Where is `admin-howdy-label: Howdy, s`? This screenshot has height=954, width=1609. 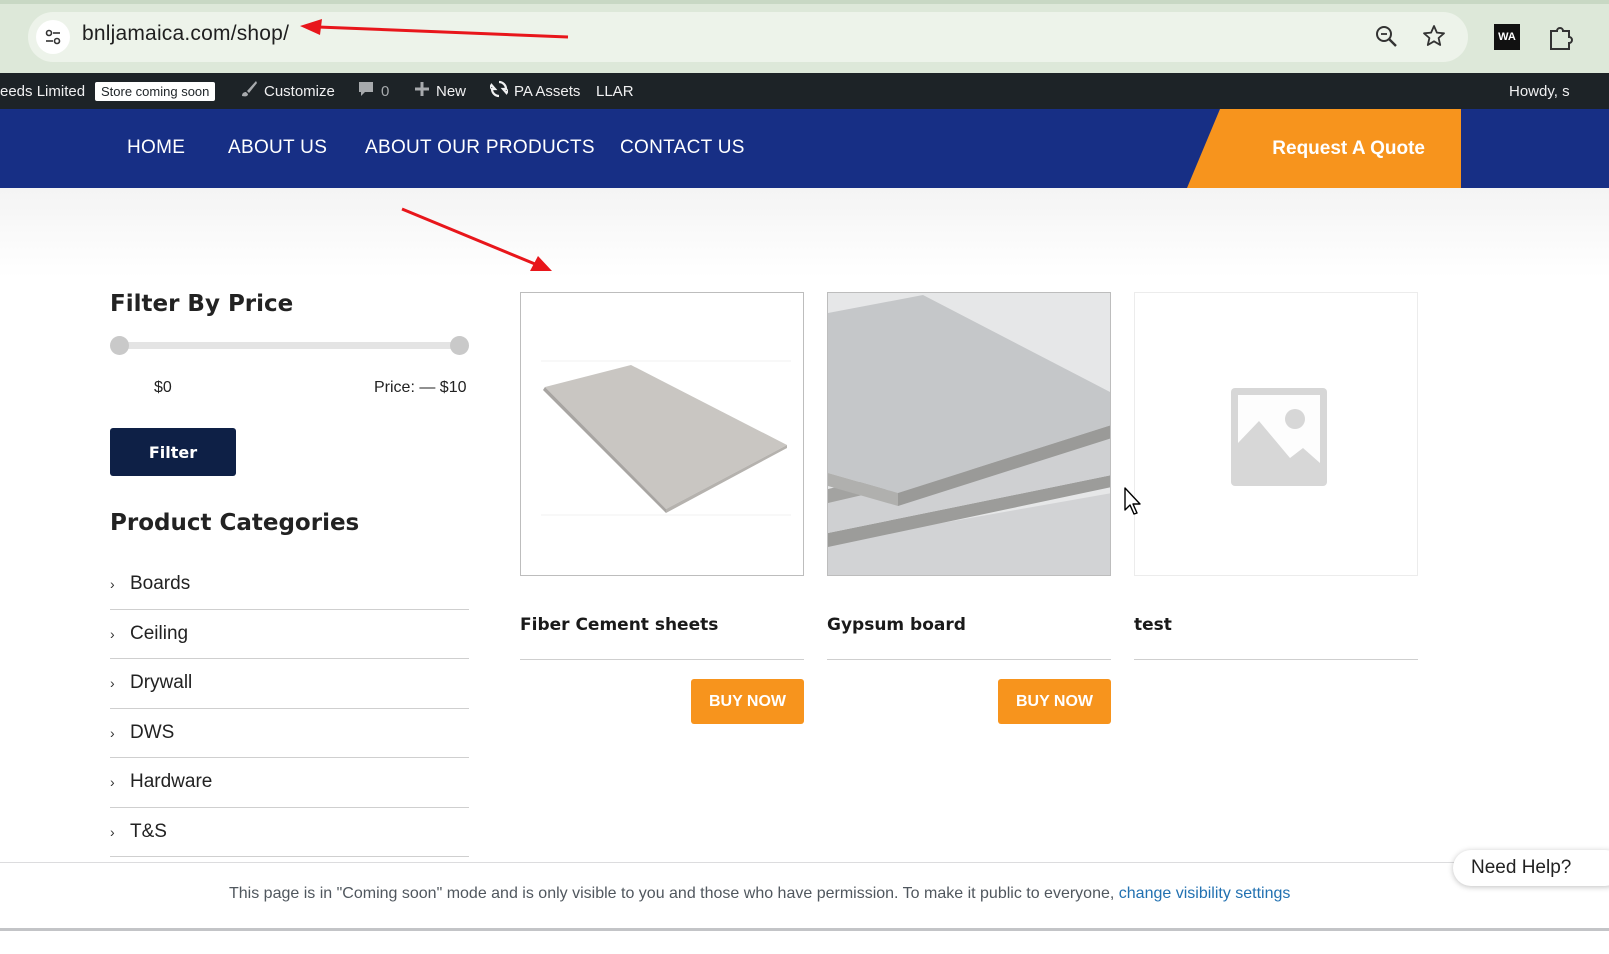
admin-howdy-label: Howdy, s is located at coordinates (1539, 91).